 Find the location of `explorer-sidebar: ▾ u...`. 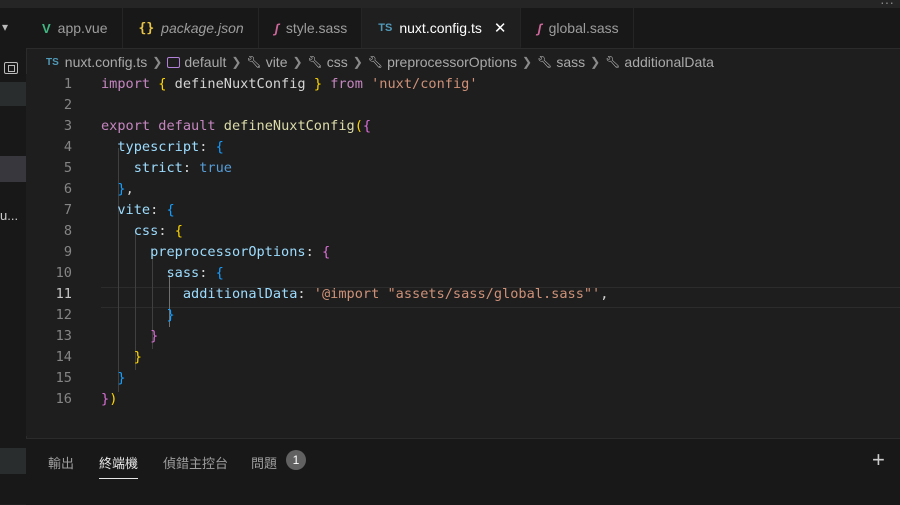

explorer-sidebar: ▾ u... is located at coordinates (13, 256).